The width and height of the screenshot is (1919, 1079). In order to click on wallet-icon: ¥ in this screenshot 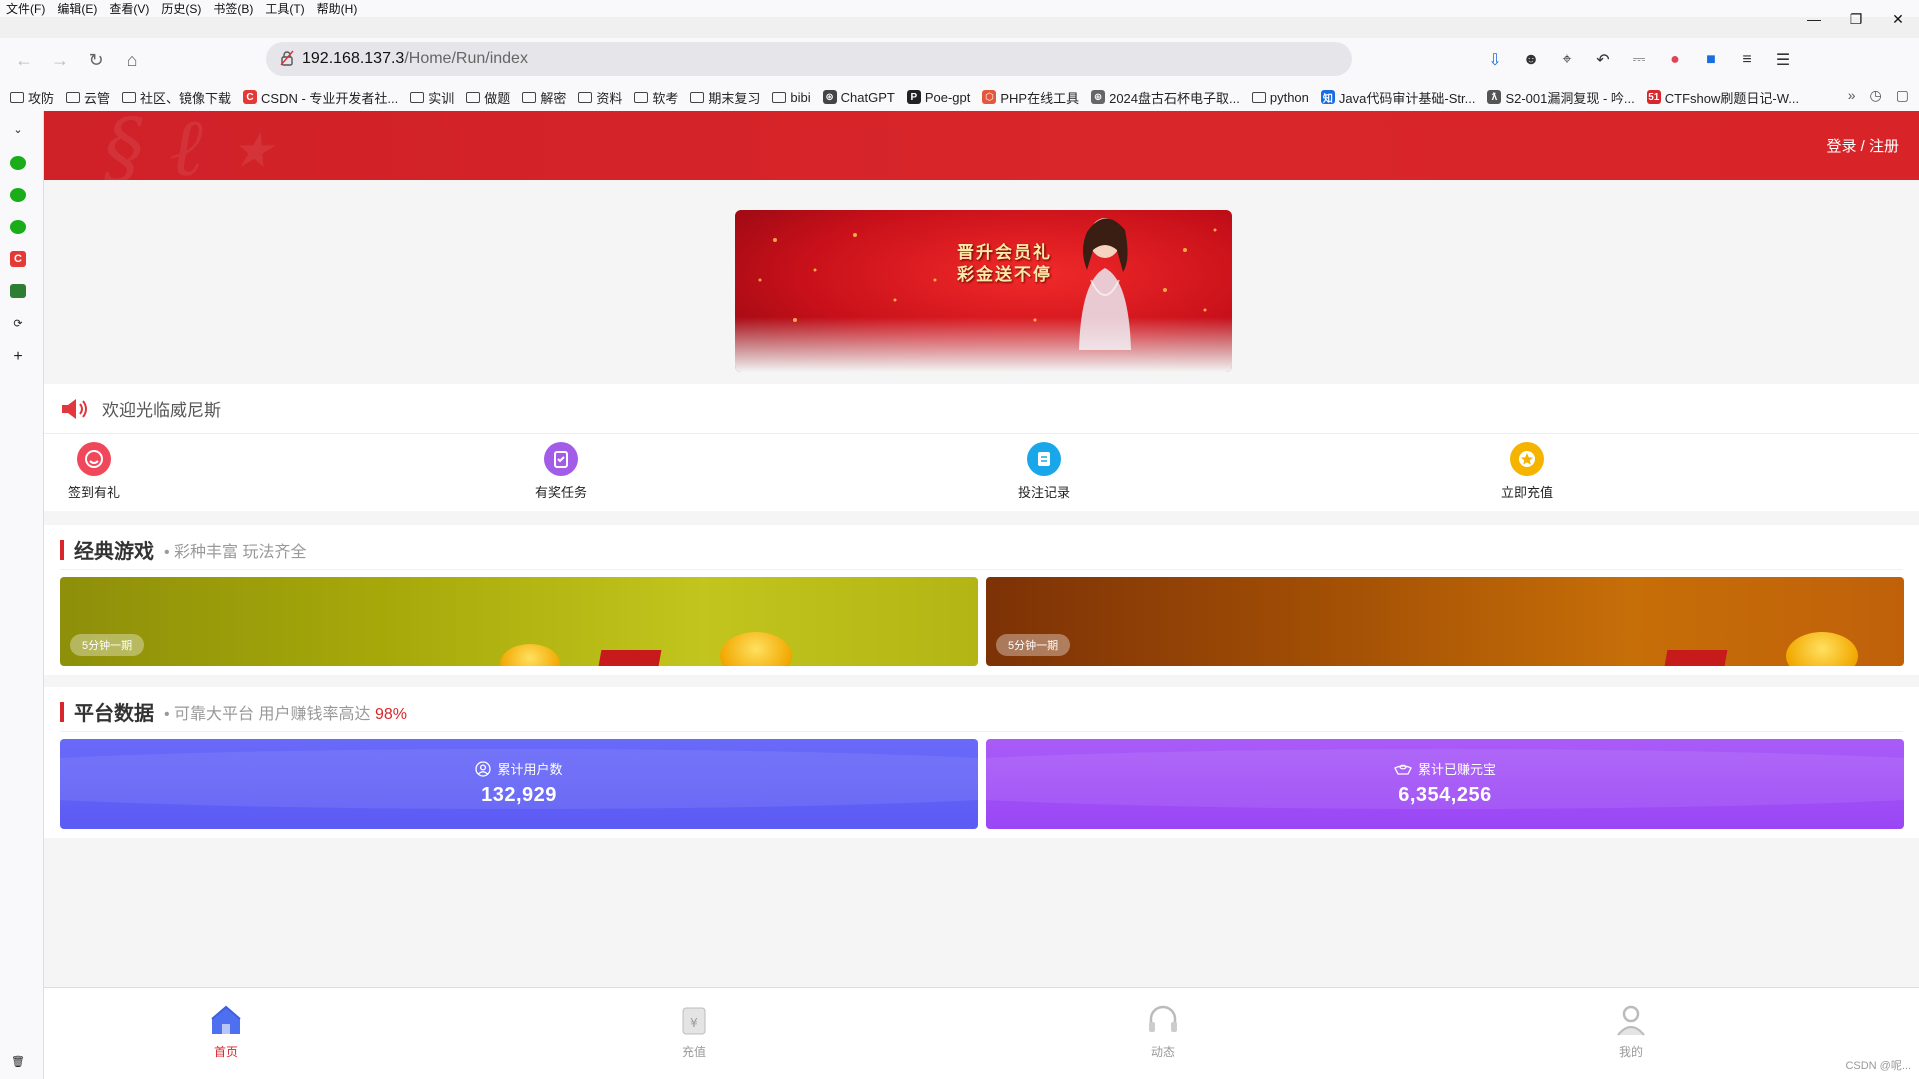, I will do `click(694, 1021)`.